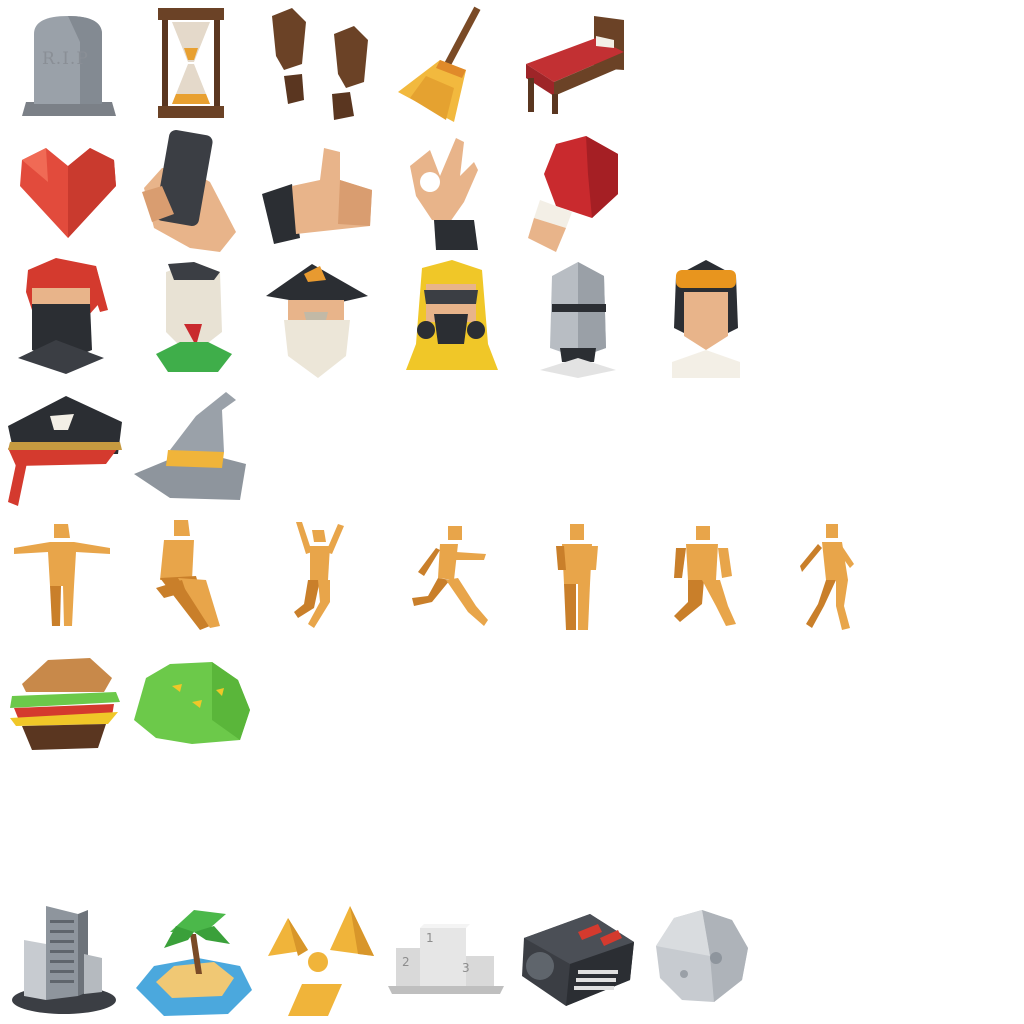  Describe the element at coordinates (190, 191) in the screenshot. I see `hand-phone-icon` at that location.